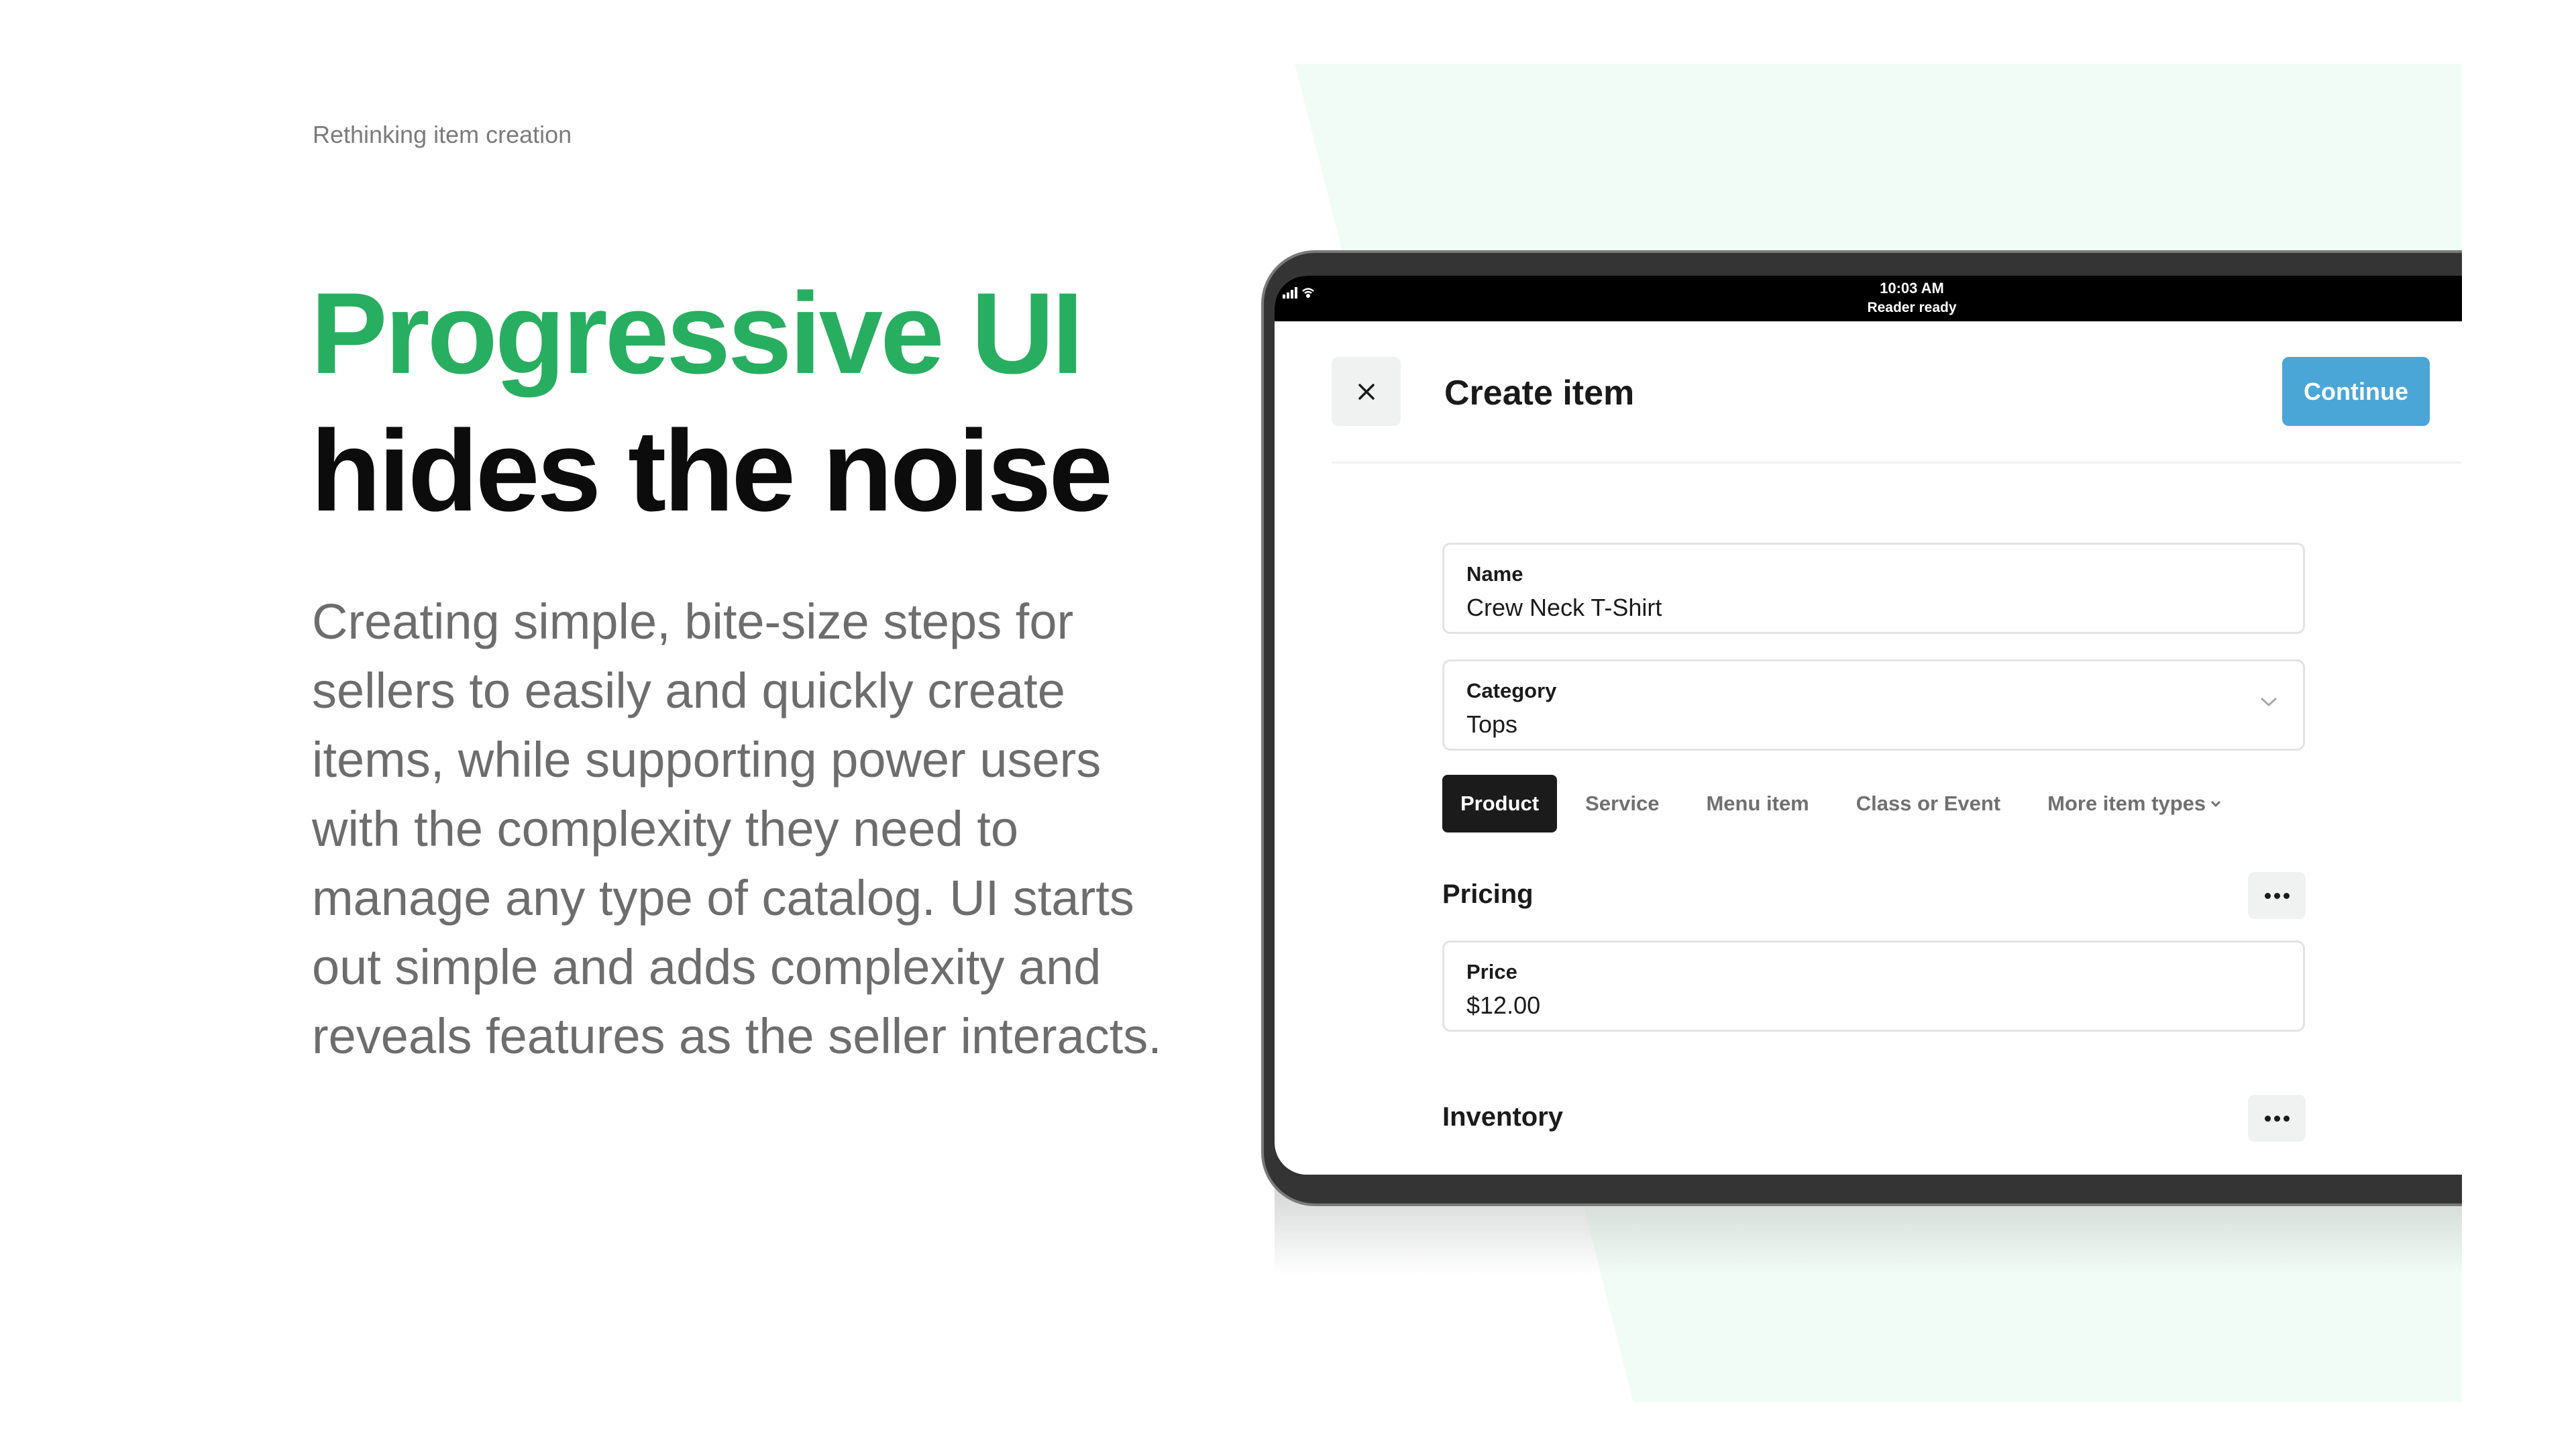  What do you see at coordinates (2356, 391) in the screenshot?
I see `continue-button: Continue` at bounding box center [2356, 391].